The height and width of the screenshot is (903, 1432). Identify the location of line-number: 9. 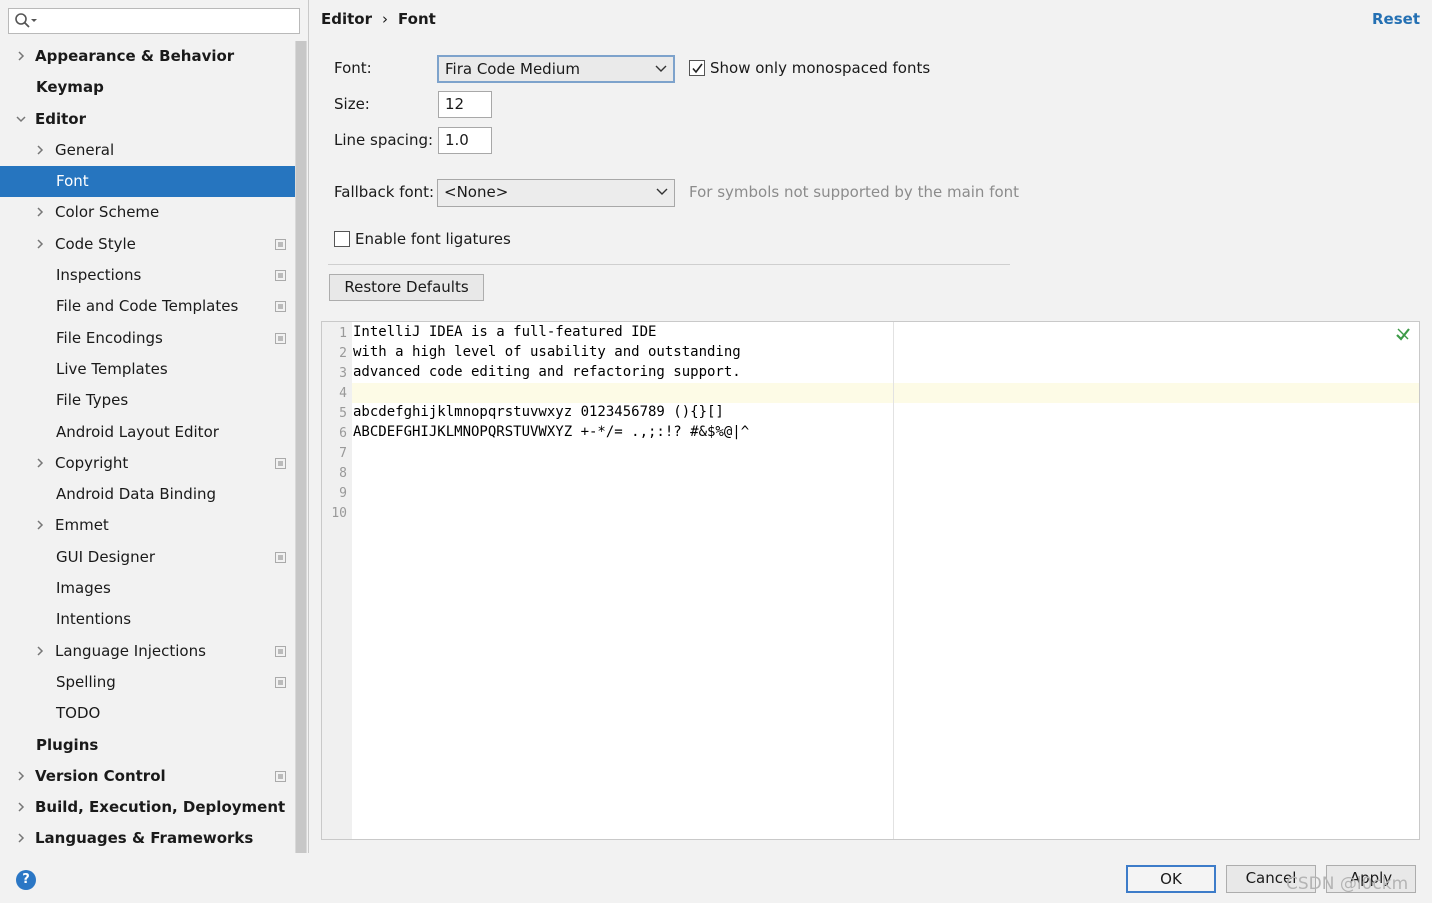
(343, 493).